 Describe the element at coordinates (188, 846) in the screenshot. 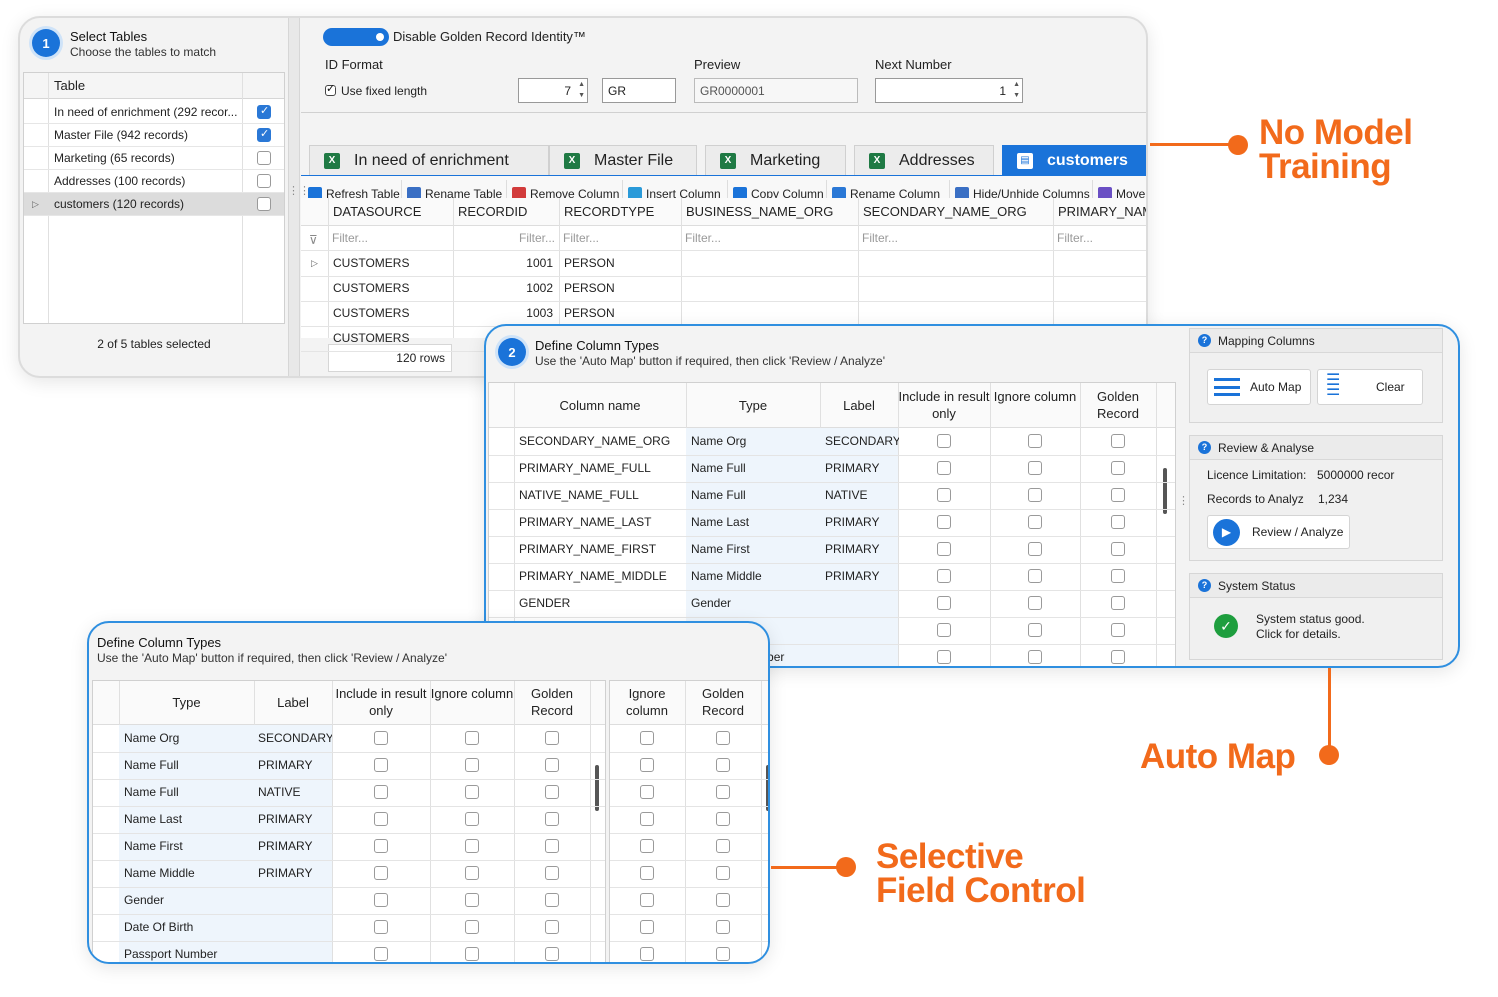

I see `cell-type: Name First` at that location.